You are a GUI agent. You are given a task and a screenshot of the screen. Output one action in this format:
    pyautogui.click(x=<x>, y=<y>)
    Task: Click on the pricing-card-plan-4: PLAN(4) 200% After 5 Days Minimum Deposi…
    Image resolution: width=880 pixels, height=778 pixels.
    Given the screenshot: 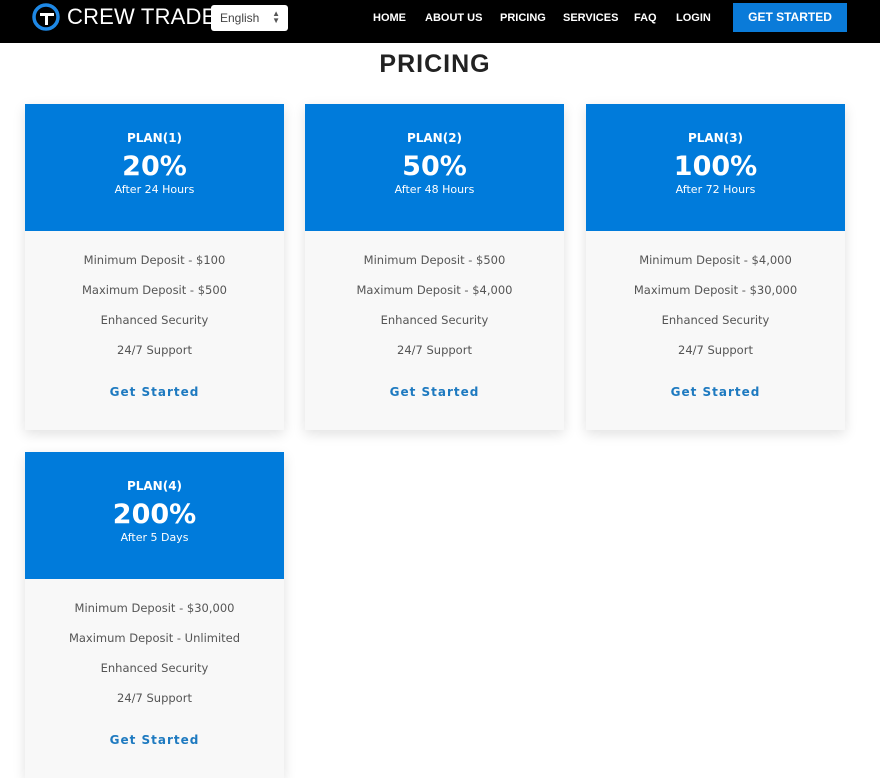 What is the action you would take?
    pyautogui.click(x=154, y=615)
    